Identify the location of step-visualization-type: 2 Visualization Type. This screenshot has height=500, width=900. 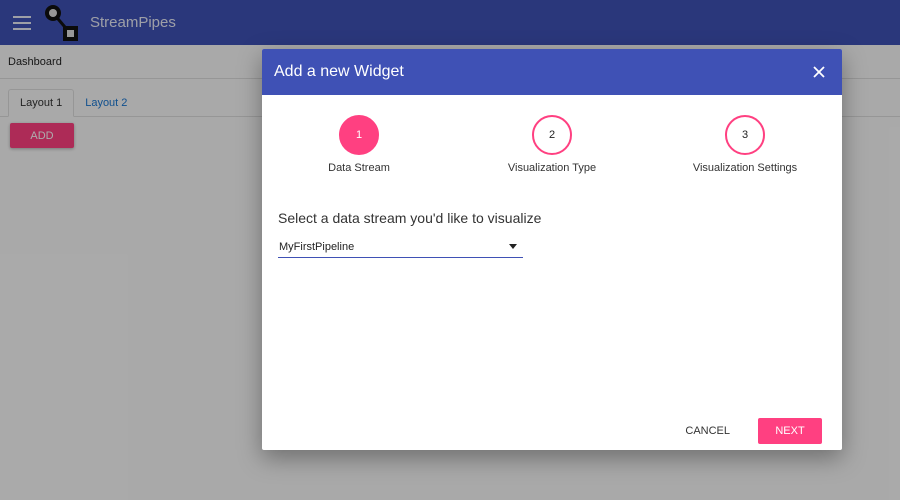
(552, 144).